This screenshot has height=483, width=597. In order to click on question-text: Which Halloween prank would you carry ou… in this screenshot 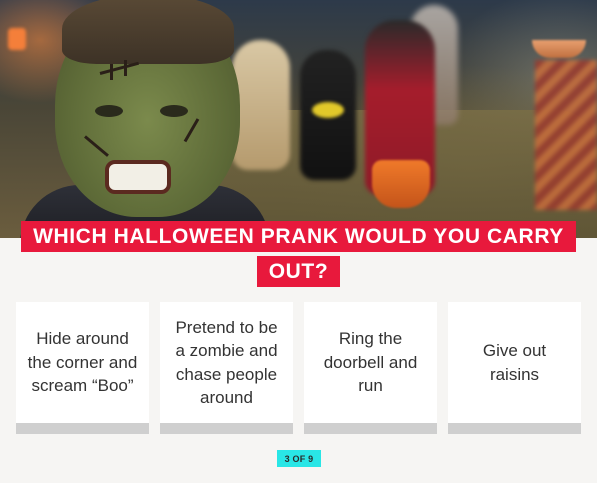, I will do `click(298, 254)`.